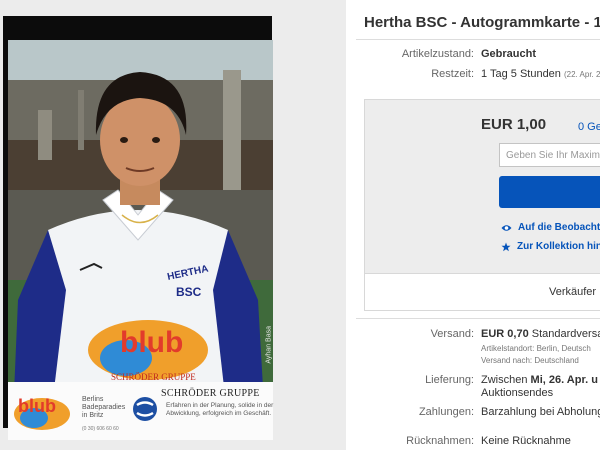  What do you see at coordinates (506, 227) in the screenshot?
I see `eye-icon` at bounding box center [506, 227].